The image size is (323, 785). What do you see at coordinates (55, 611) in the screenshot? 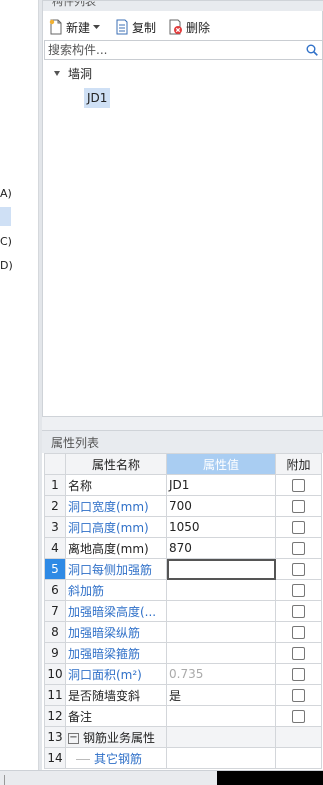
I see `row-number: 7` at bounding box center [55, 611].